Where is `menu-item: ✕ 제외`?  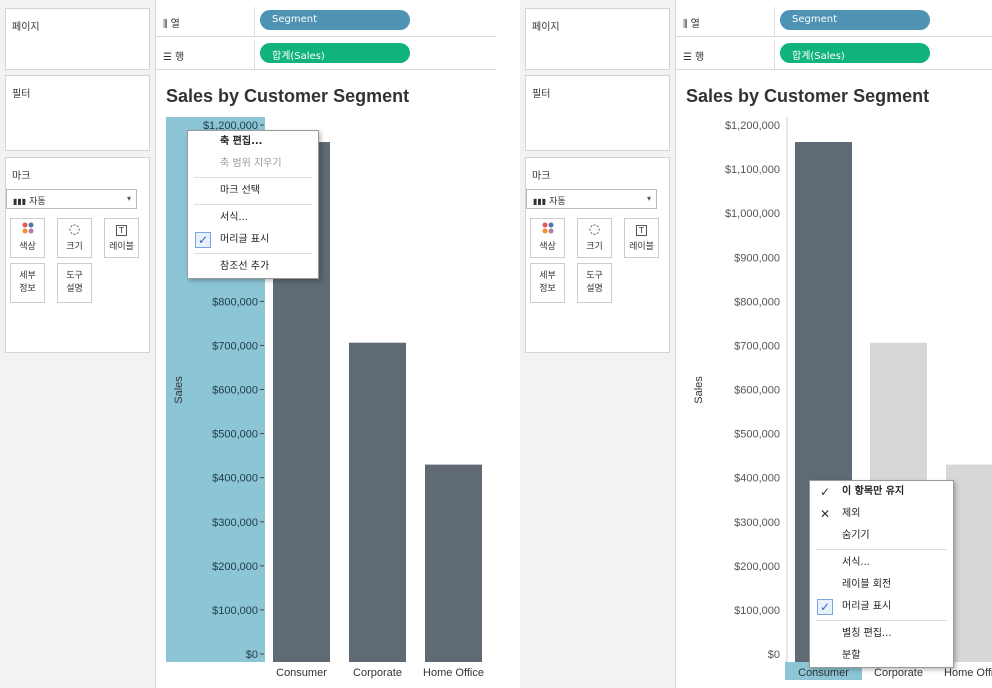
menu-item: ✕ 제외 is located at coordinates (881, 514).